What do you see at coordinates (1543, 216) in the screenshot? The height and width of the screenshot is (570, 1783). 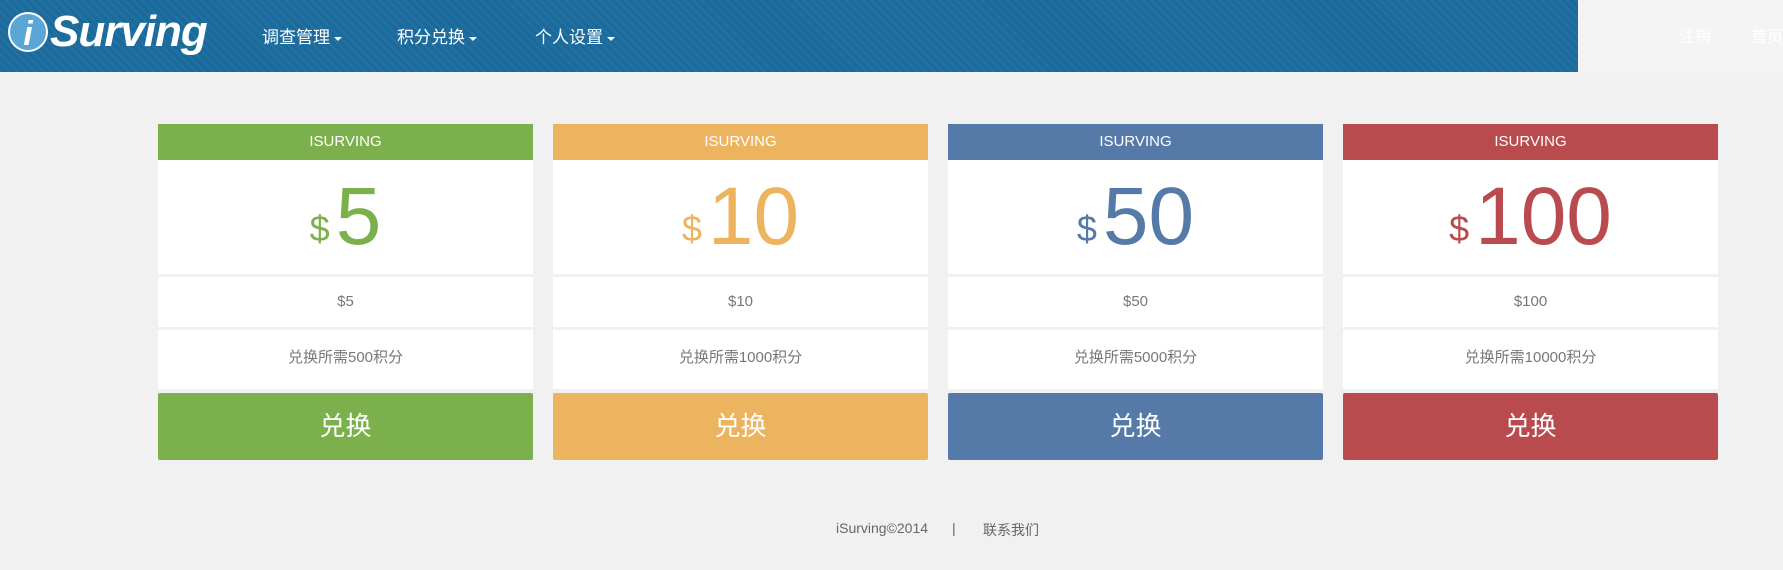 I see `price-value: 100` at bounding box center [1543, 216].